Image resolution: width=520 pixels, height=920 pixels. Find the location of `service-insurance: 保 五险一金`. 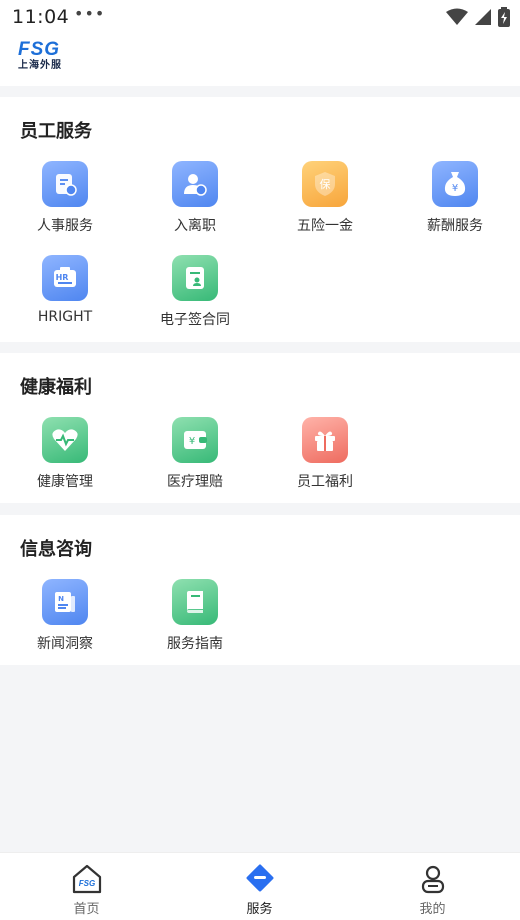

service-insurance: 保 五险一金 is located at coordinates (325, 206).